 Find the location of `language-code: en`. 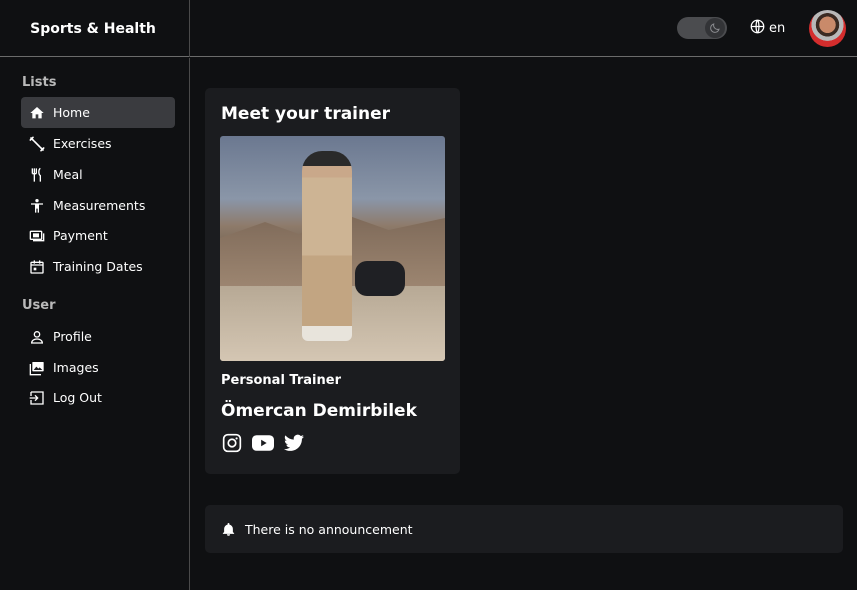

language-code: en is located at coordinates (777, 28).